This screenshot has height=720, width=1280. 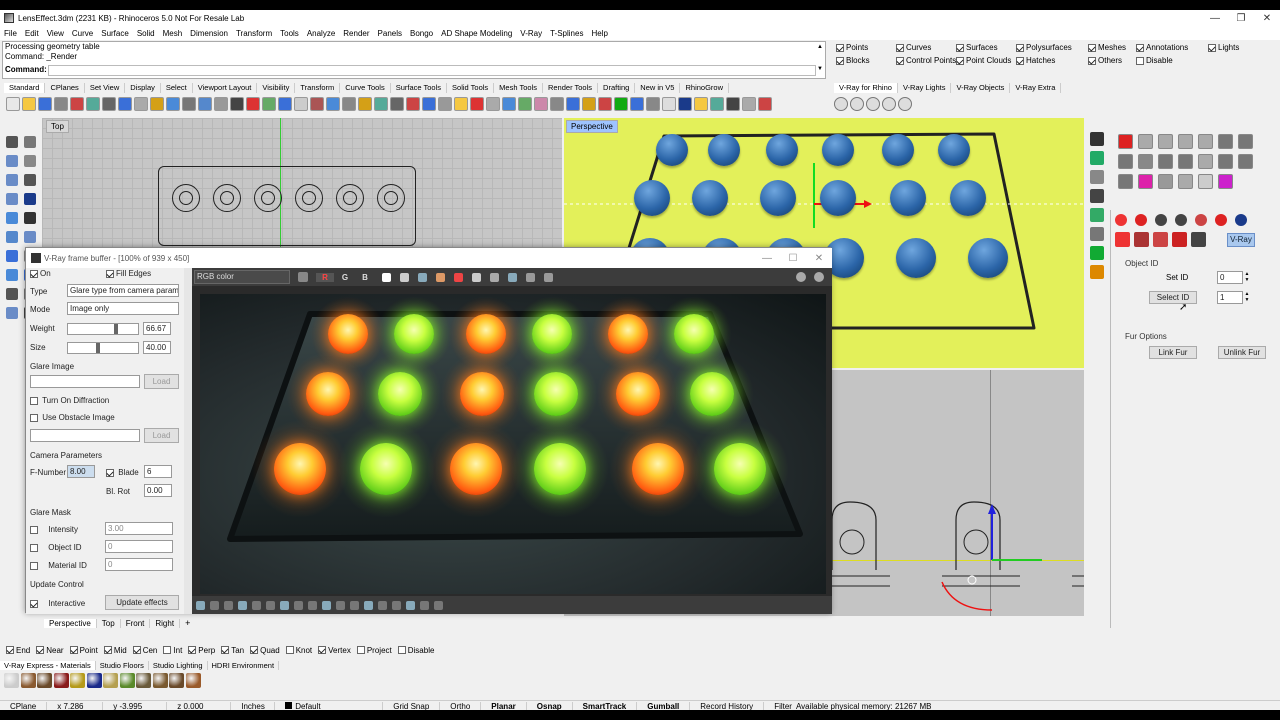 I want to click on toolbar-tab: Viewport Layout, so click(x=225, y=88).